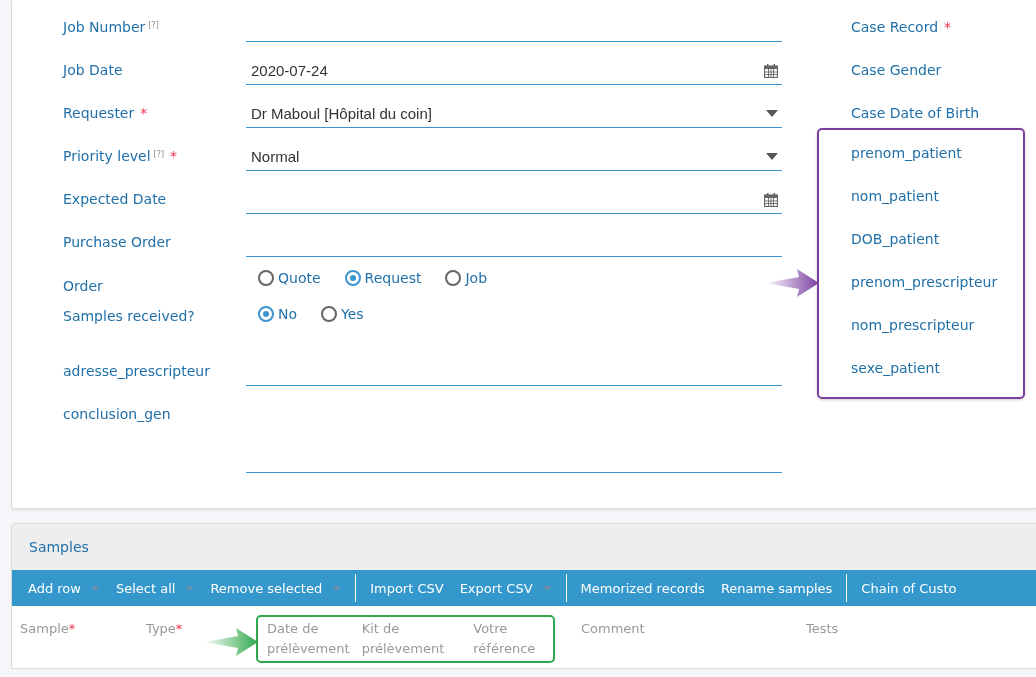 The image size is (1036, 677). Describe the element at coordinates (129, 316) in the screenshot. I see `field-label: Samples received?` at that location.